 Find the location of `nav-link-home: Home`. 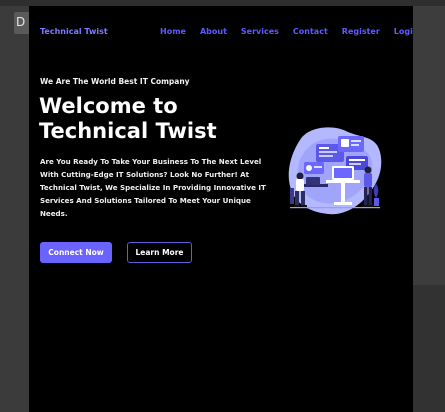

nav-link-home: Home is located at coordinates (173, 31).